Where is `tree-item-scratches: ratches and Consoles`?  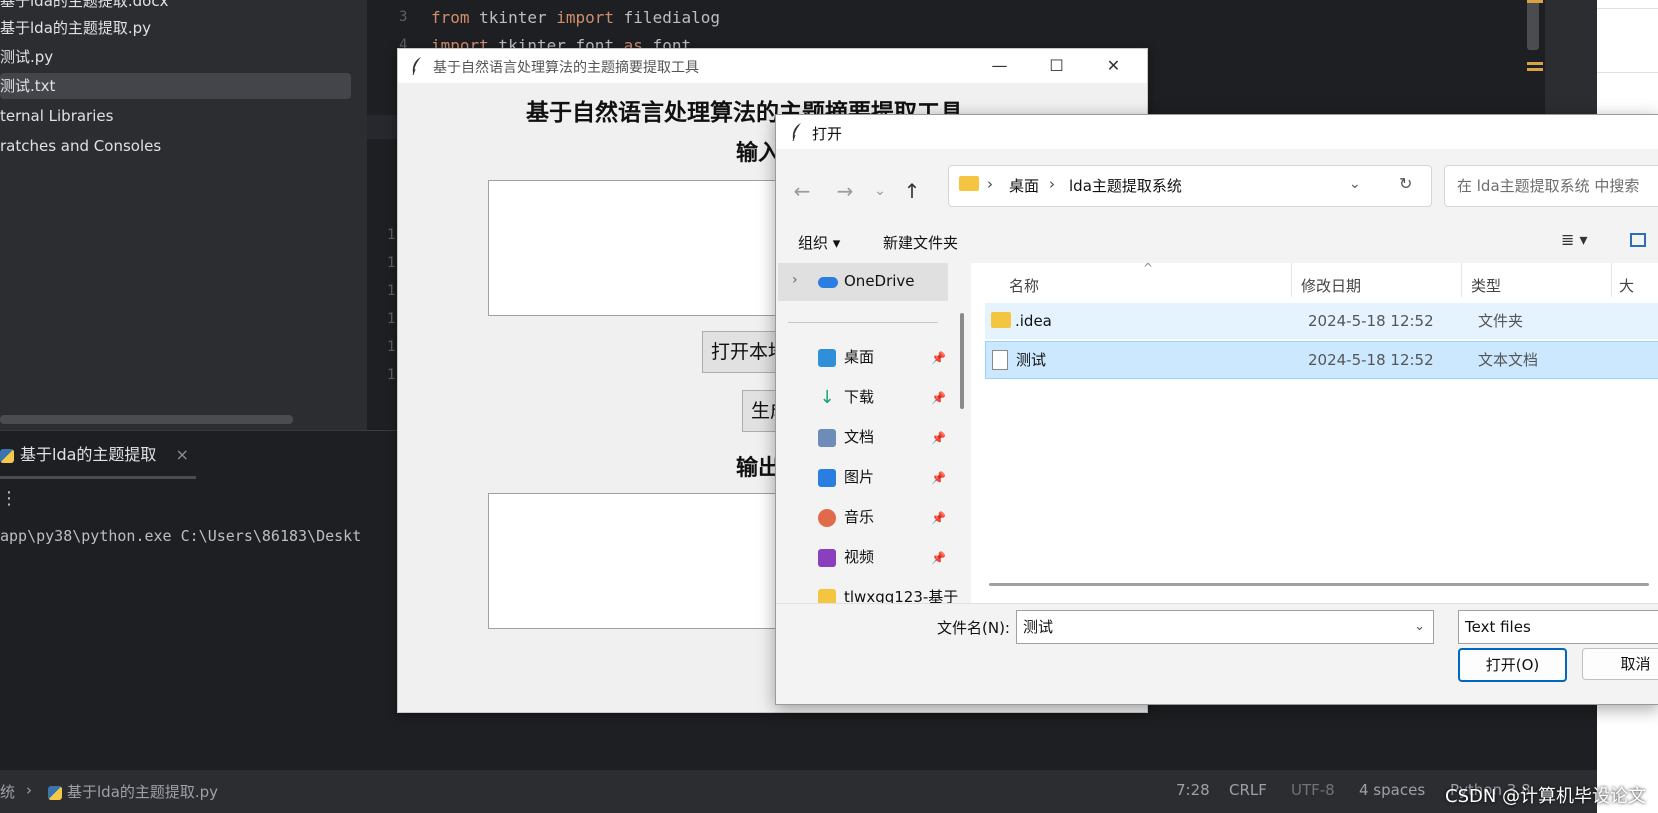
tree-item-scratches: ratches and Consoles is located at coordinates (80, 146).